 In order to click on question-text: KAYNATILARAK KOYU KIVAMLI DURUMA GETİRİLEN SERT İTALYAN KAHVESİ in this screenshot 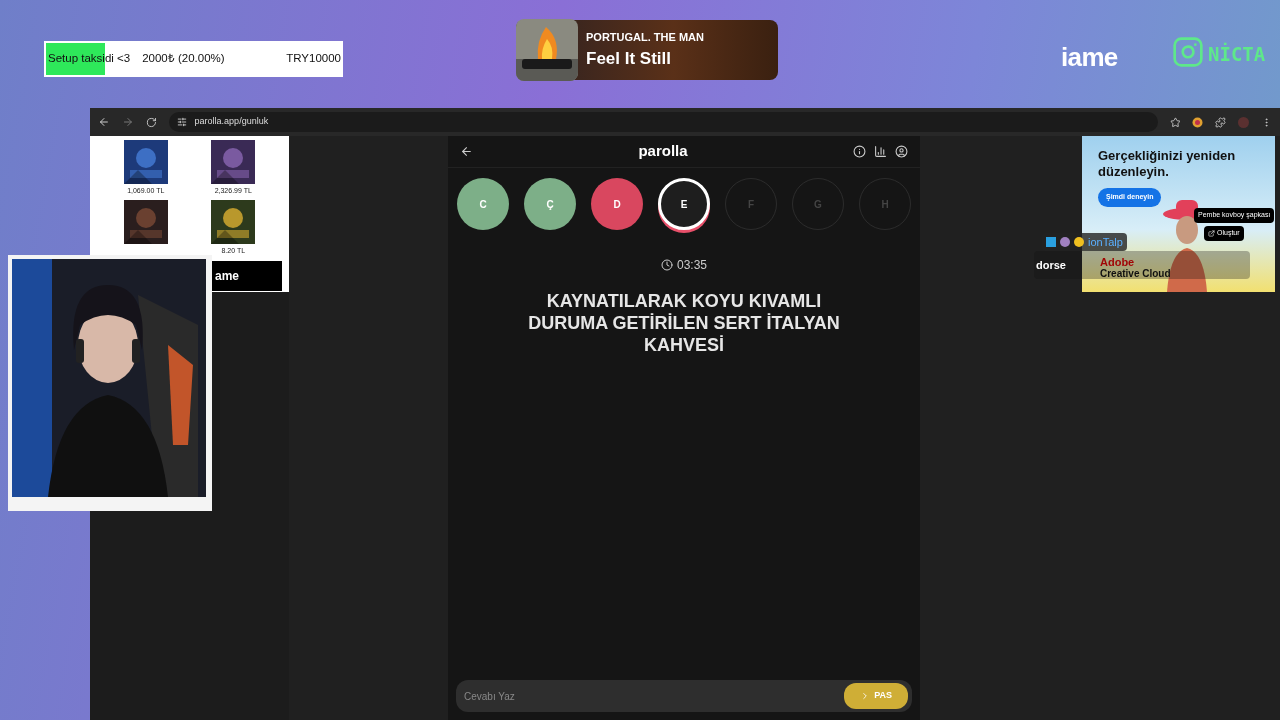, I will do `click(684, 323)`.